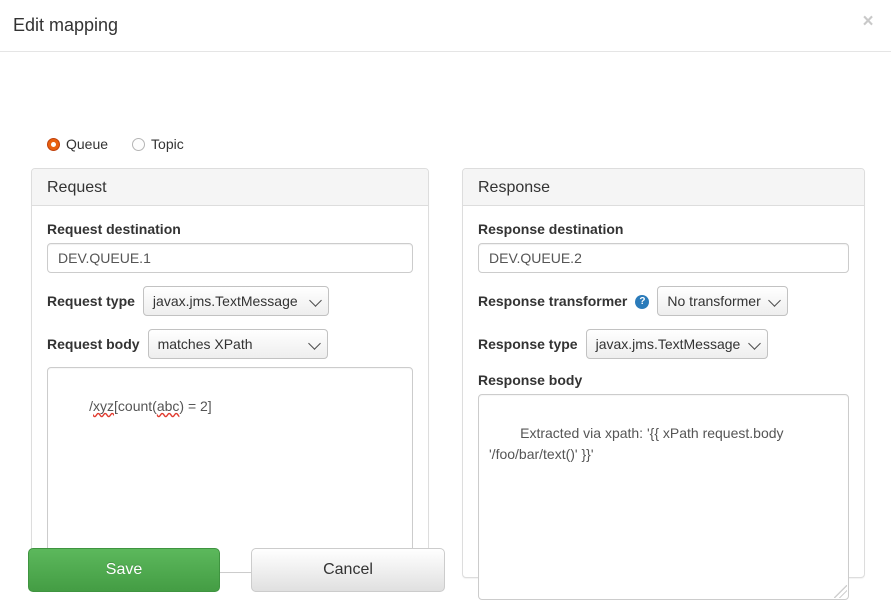 This screenshot has height=615, width=891. What do you see at coordinates (104, 406) in the screenshot?
I see `request-body-misspelled-word-1: xyz` at bounding box center [104, 406].